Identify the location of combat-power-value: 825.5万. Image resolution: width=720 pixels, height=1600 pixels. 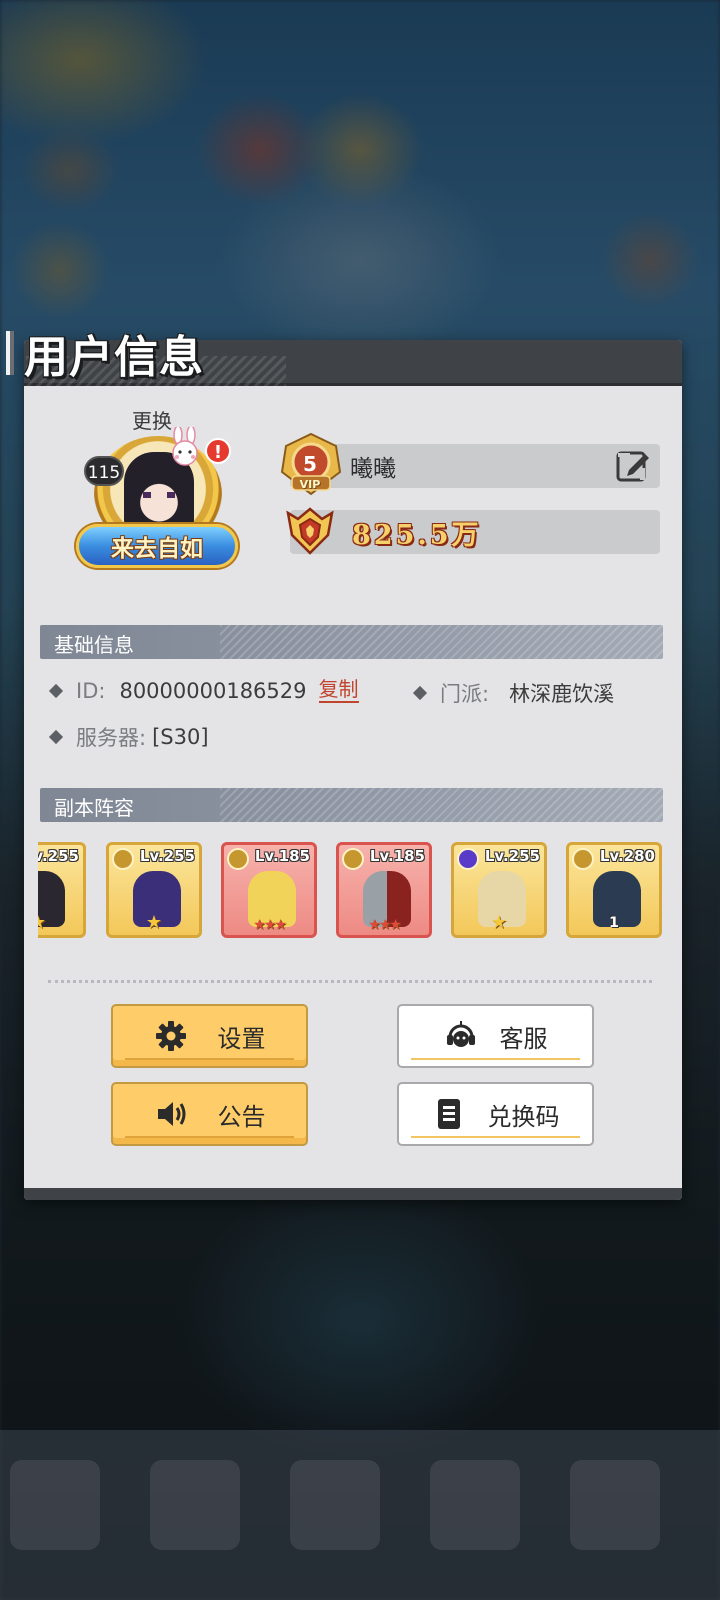
(417, 535).